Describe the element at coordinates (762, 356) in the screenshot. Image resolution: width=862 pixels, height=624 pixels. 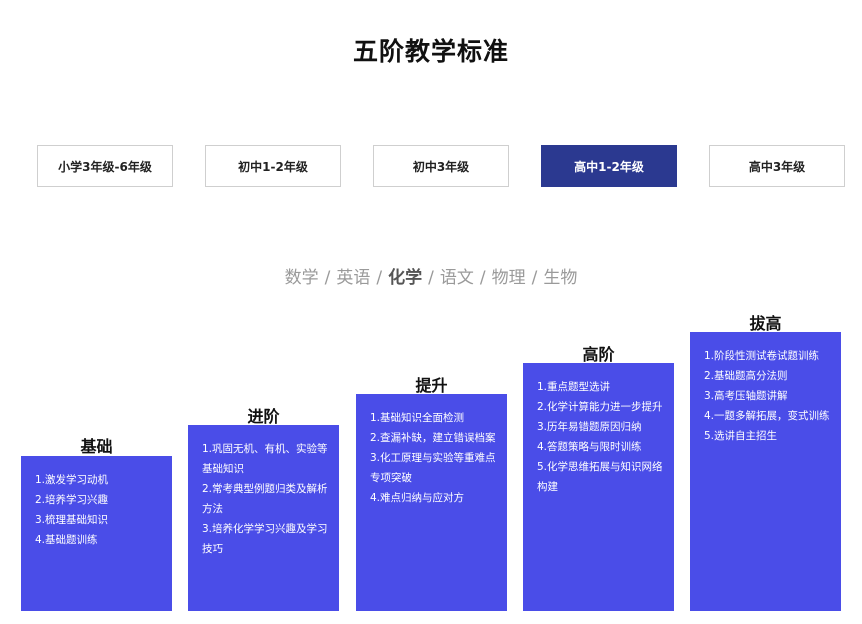
I see `stage-item: 1.阶段性测试卷试题训练` at that location.